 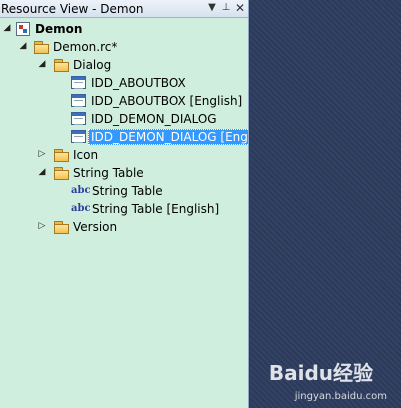 What do you see at coordinates (226, 8) in the screenshot?
I see `pin-icon: ⊥` at bounding box center [226, 8].